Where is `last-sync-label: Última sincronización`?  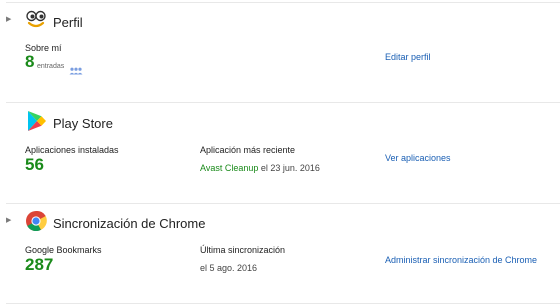 last-sync-label: Última sincronización is located at coordinates (243, 250).